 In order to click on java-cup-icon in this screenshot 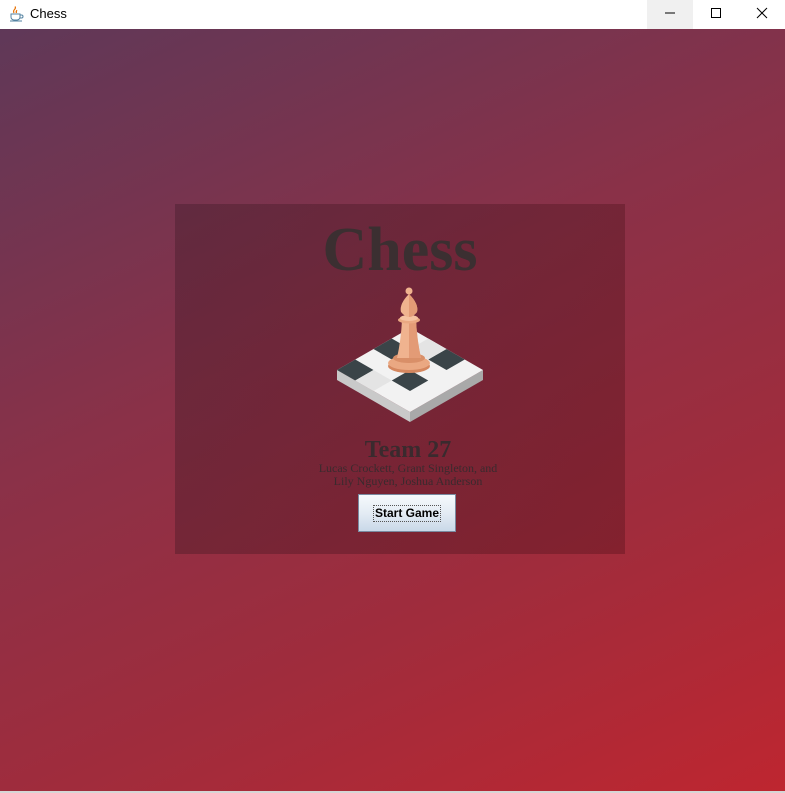, I will do `click(16, 14)`.